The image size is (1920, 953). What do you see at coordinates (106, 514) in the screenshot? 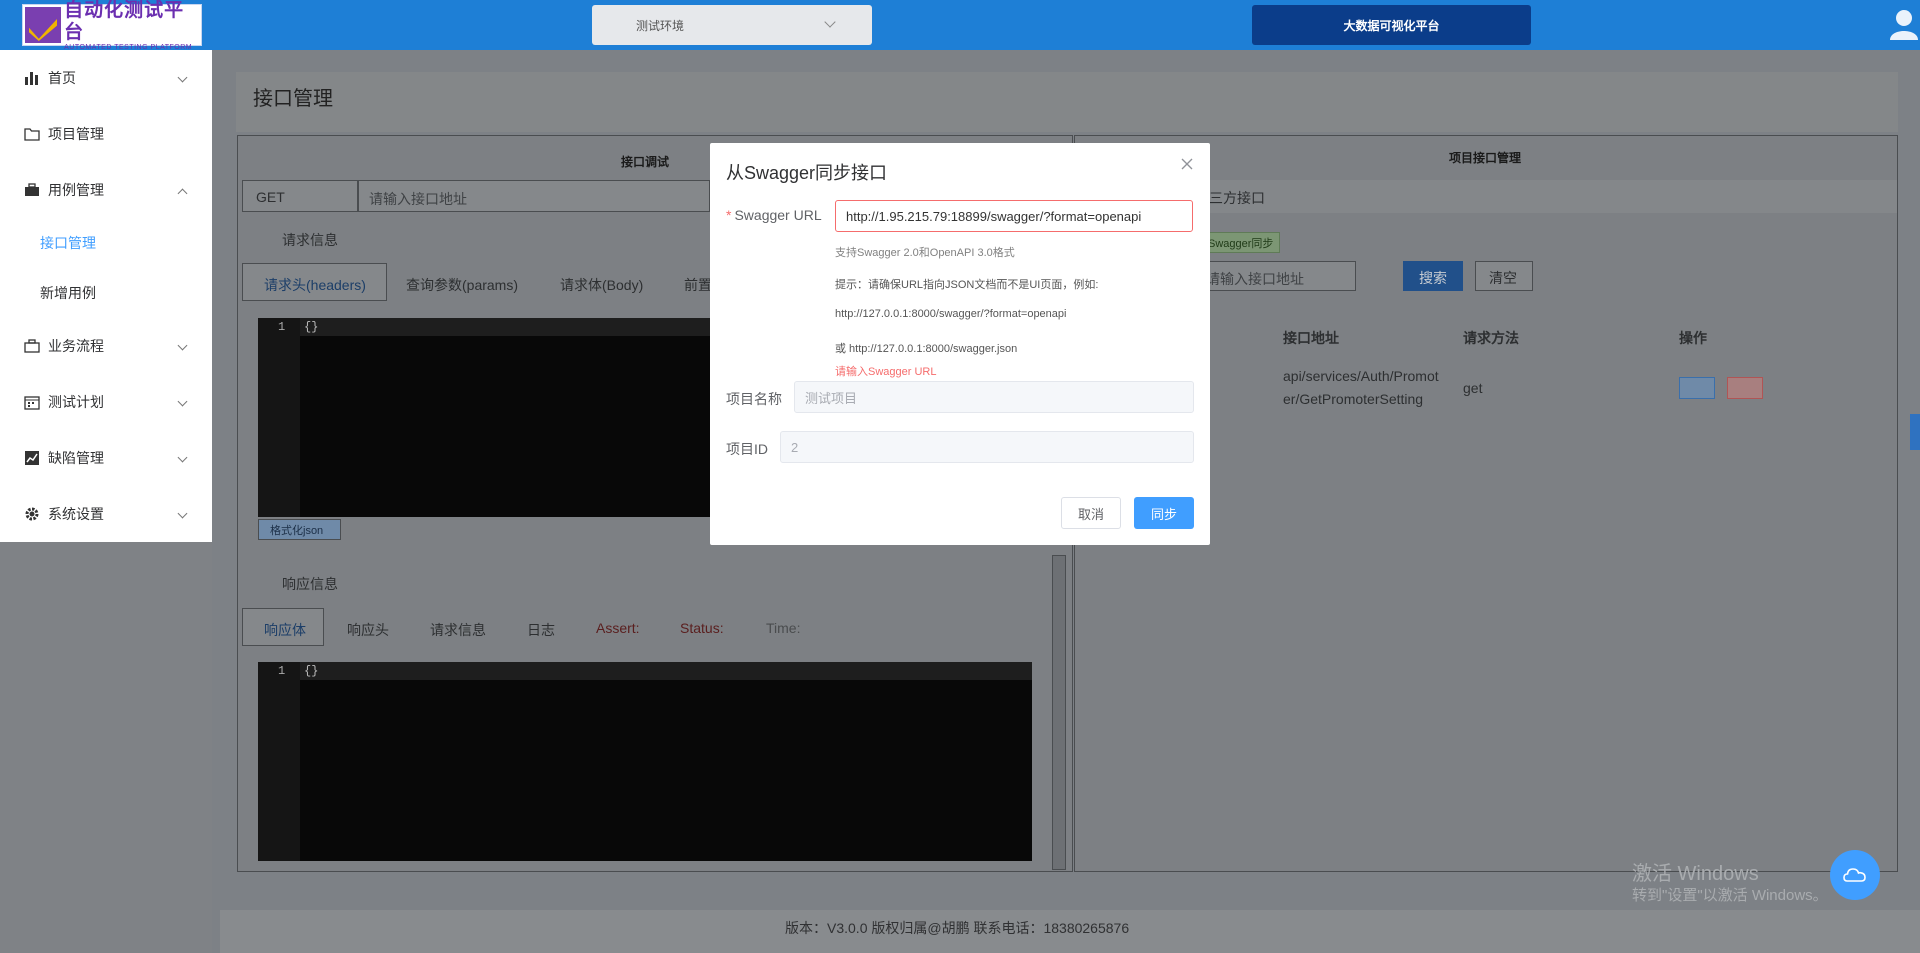
I see `sidebar-item-settings: 系统设置` at bounding box center [106, 514].